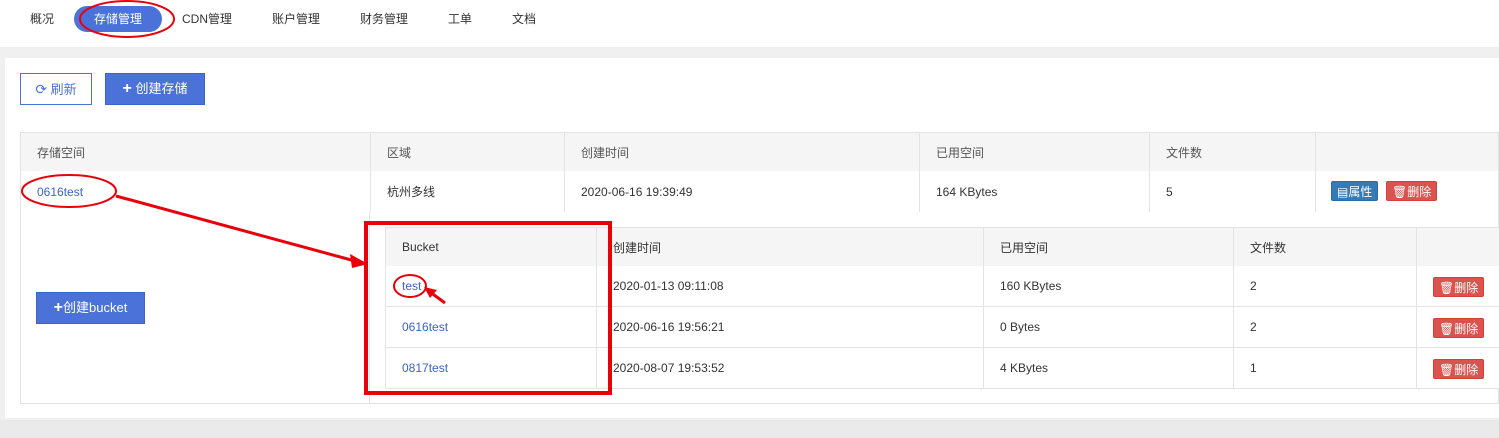 This screenshot has width=1499, height=438. I want to click on bucket-row: 0616test 2020-06-16 19:56:21 0 Bytes 2, so click(942, 327).